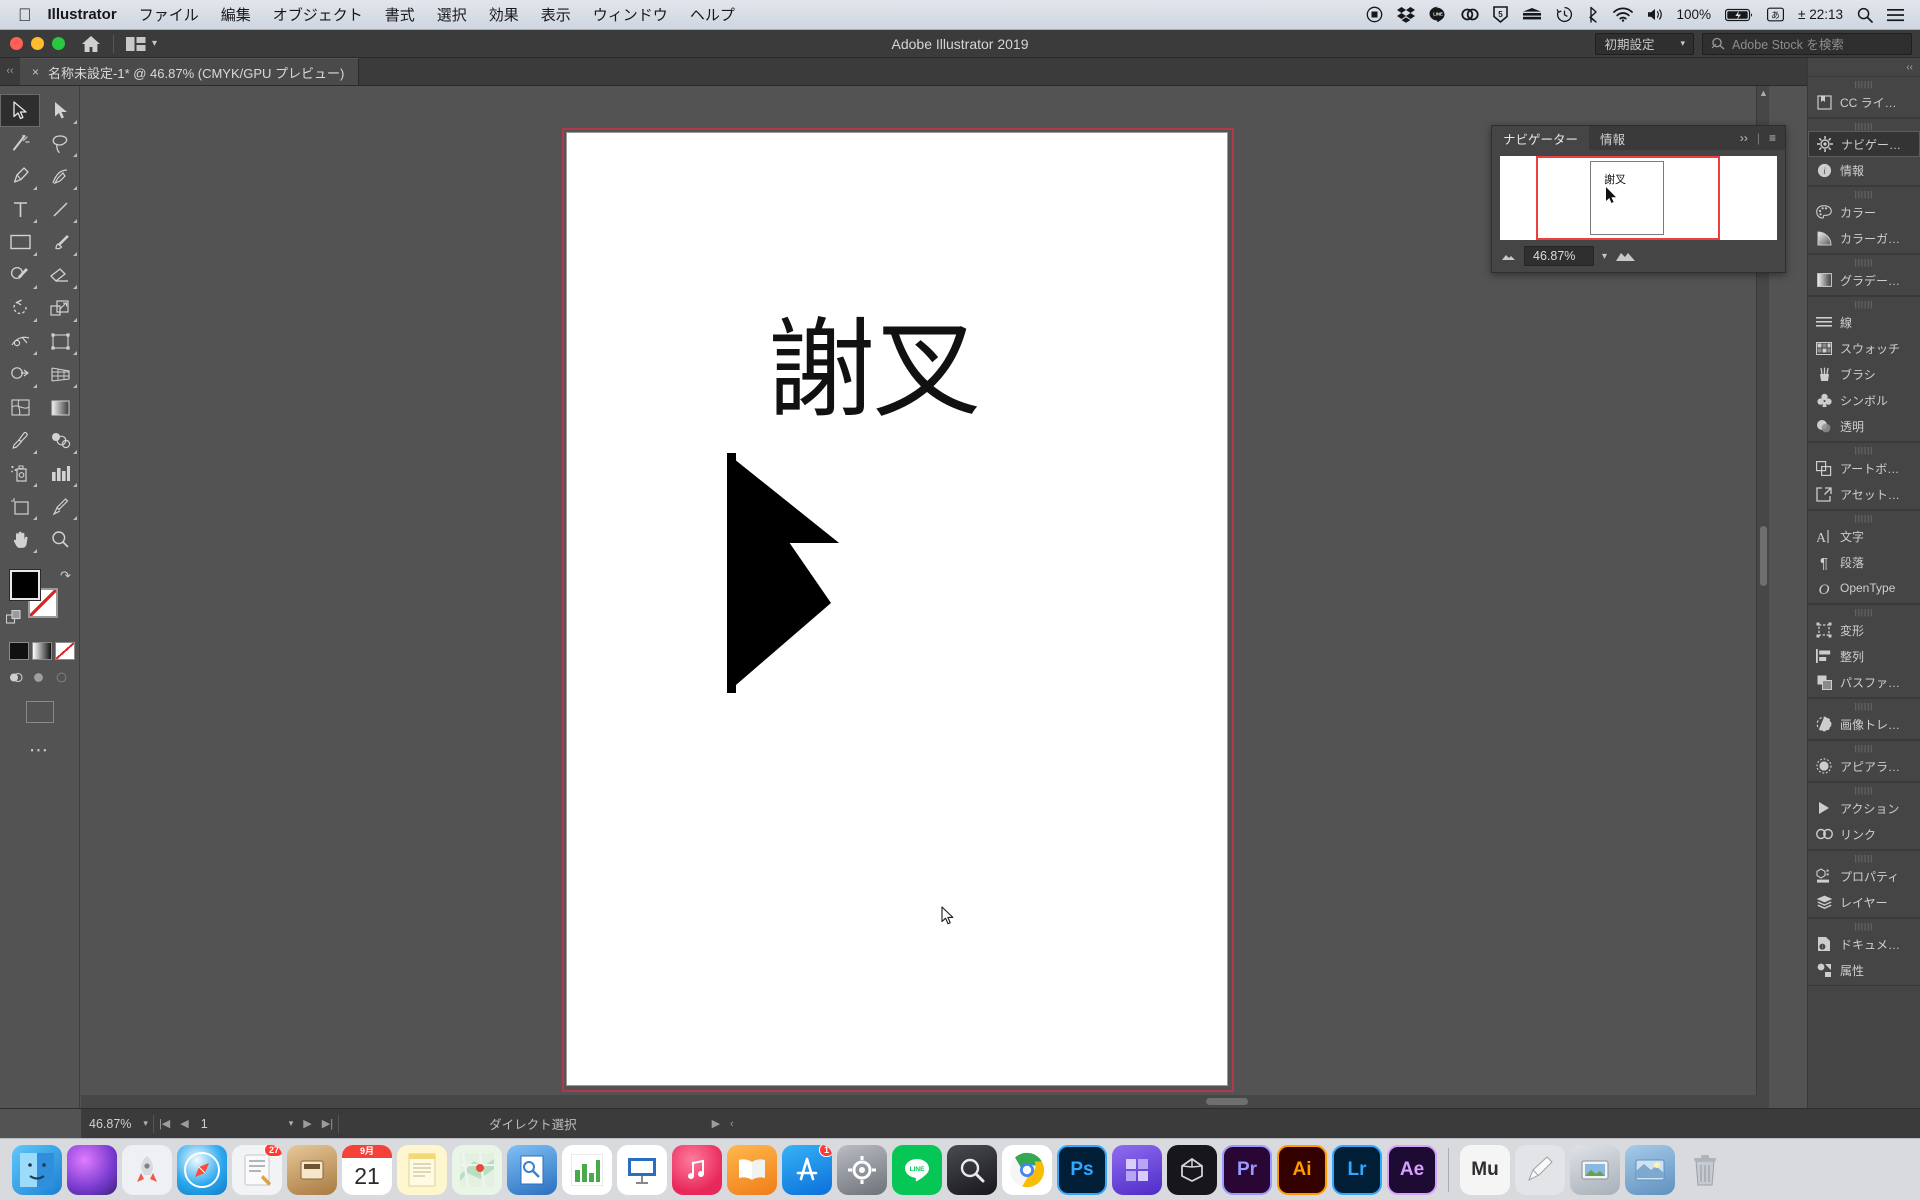 This screenshot has width=1920, height=1200. I want to click on width-tool, so click(20, 341).